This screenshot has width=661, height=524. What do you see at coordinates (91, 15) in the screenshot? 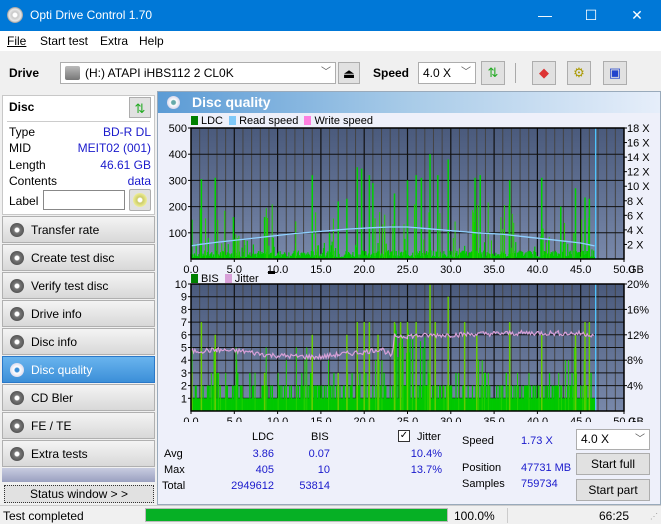
I see `window-title: Opti Drive Control 1.70` at bounding box center [91, 15].